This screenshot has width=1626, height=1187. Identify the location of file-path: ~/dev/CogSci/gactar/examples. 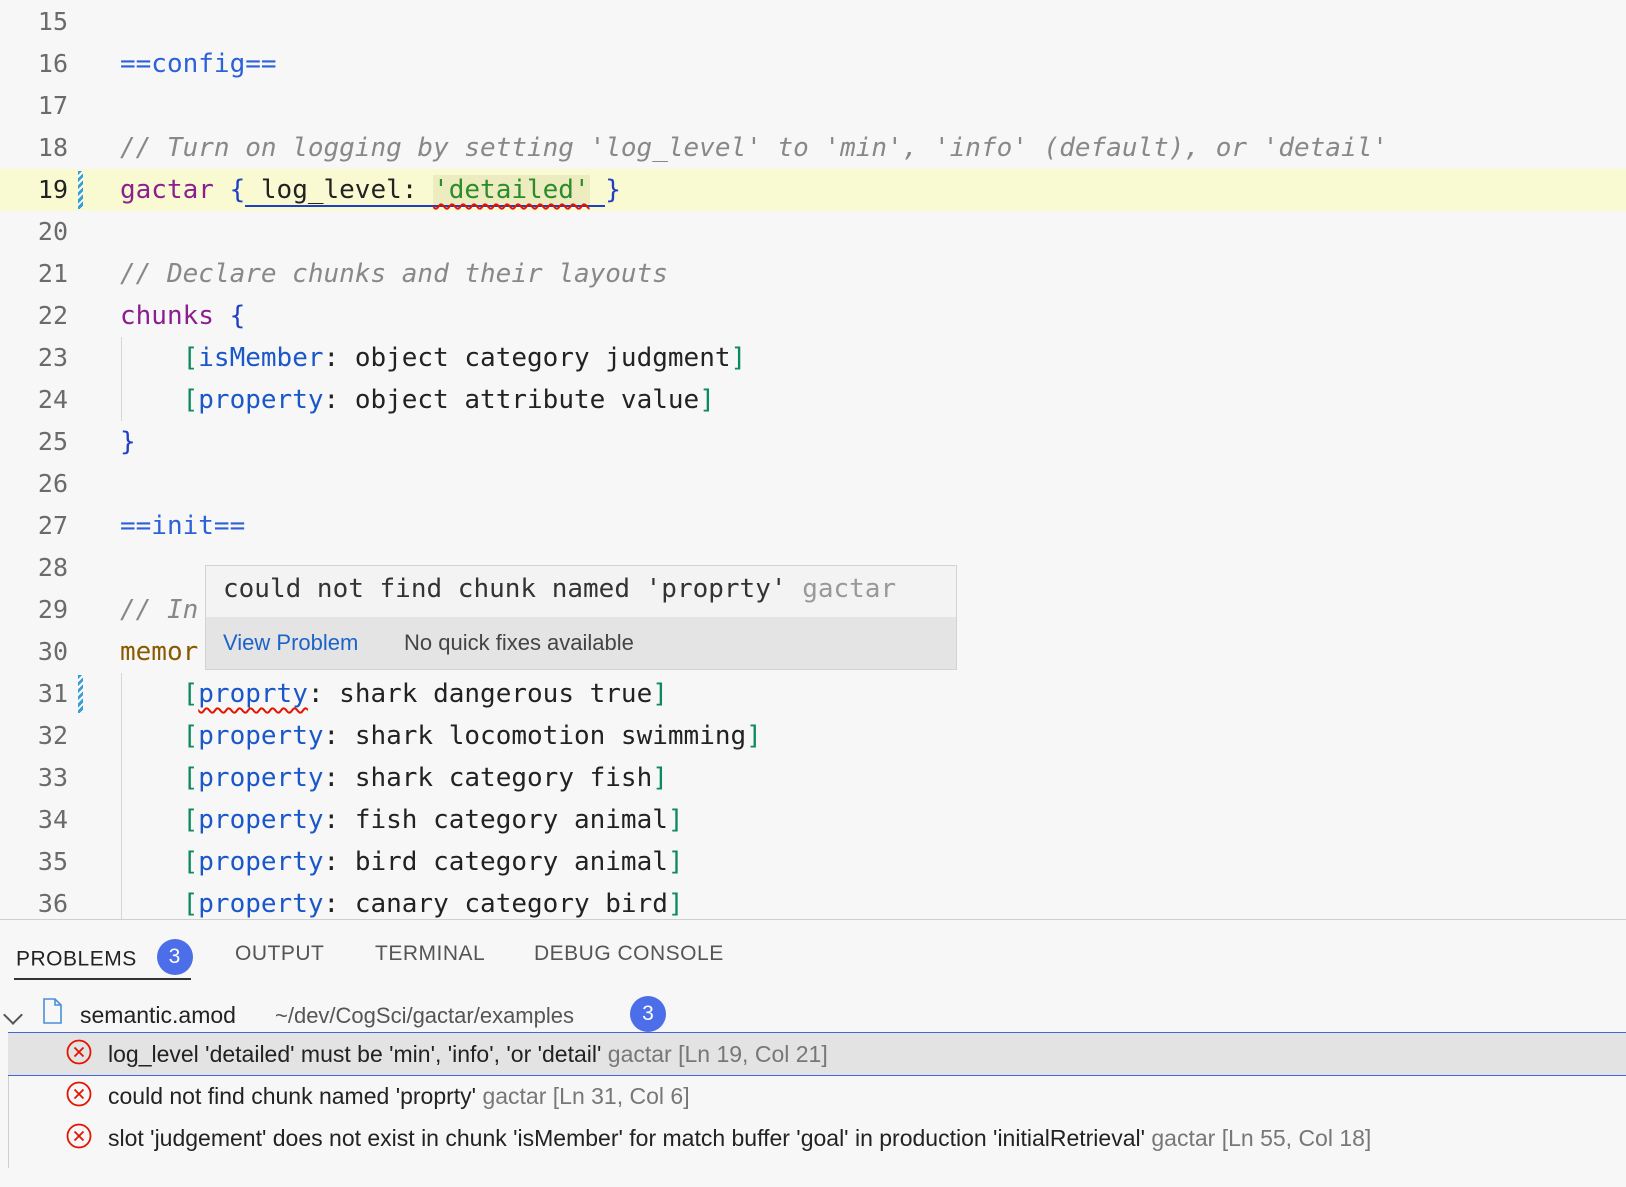
(424, 1015).